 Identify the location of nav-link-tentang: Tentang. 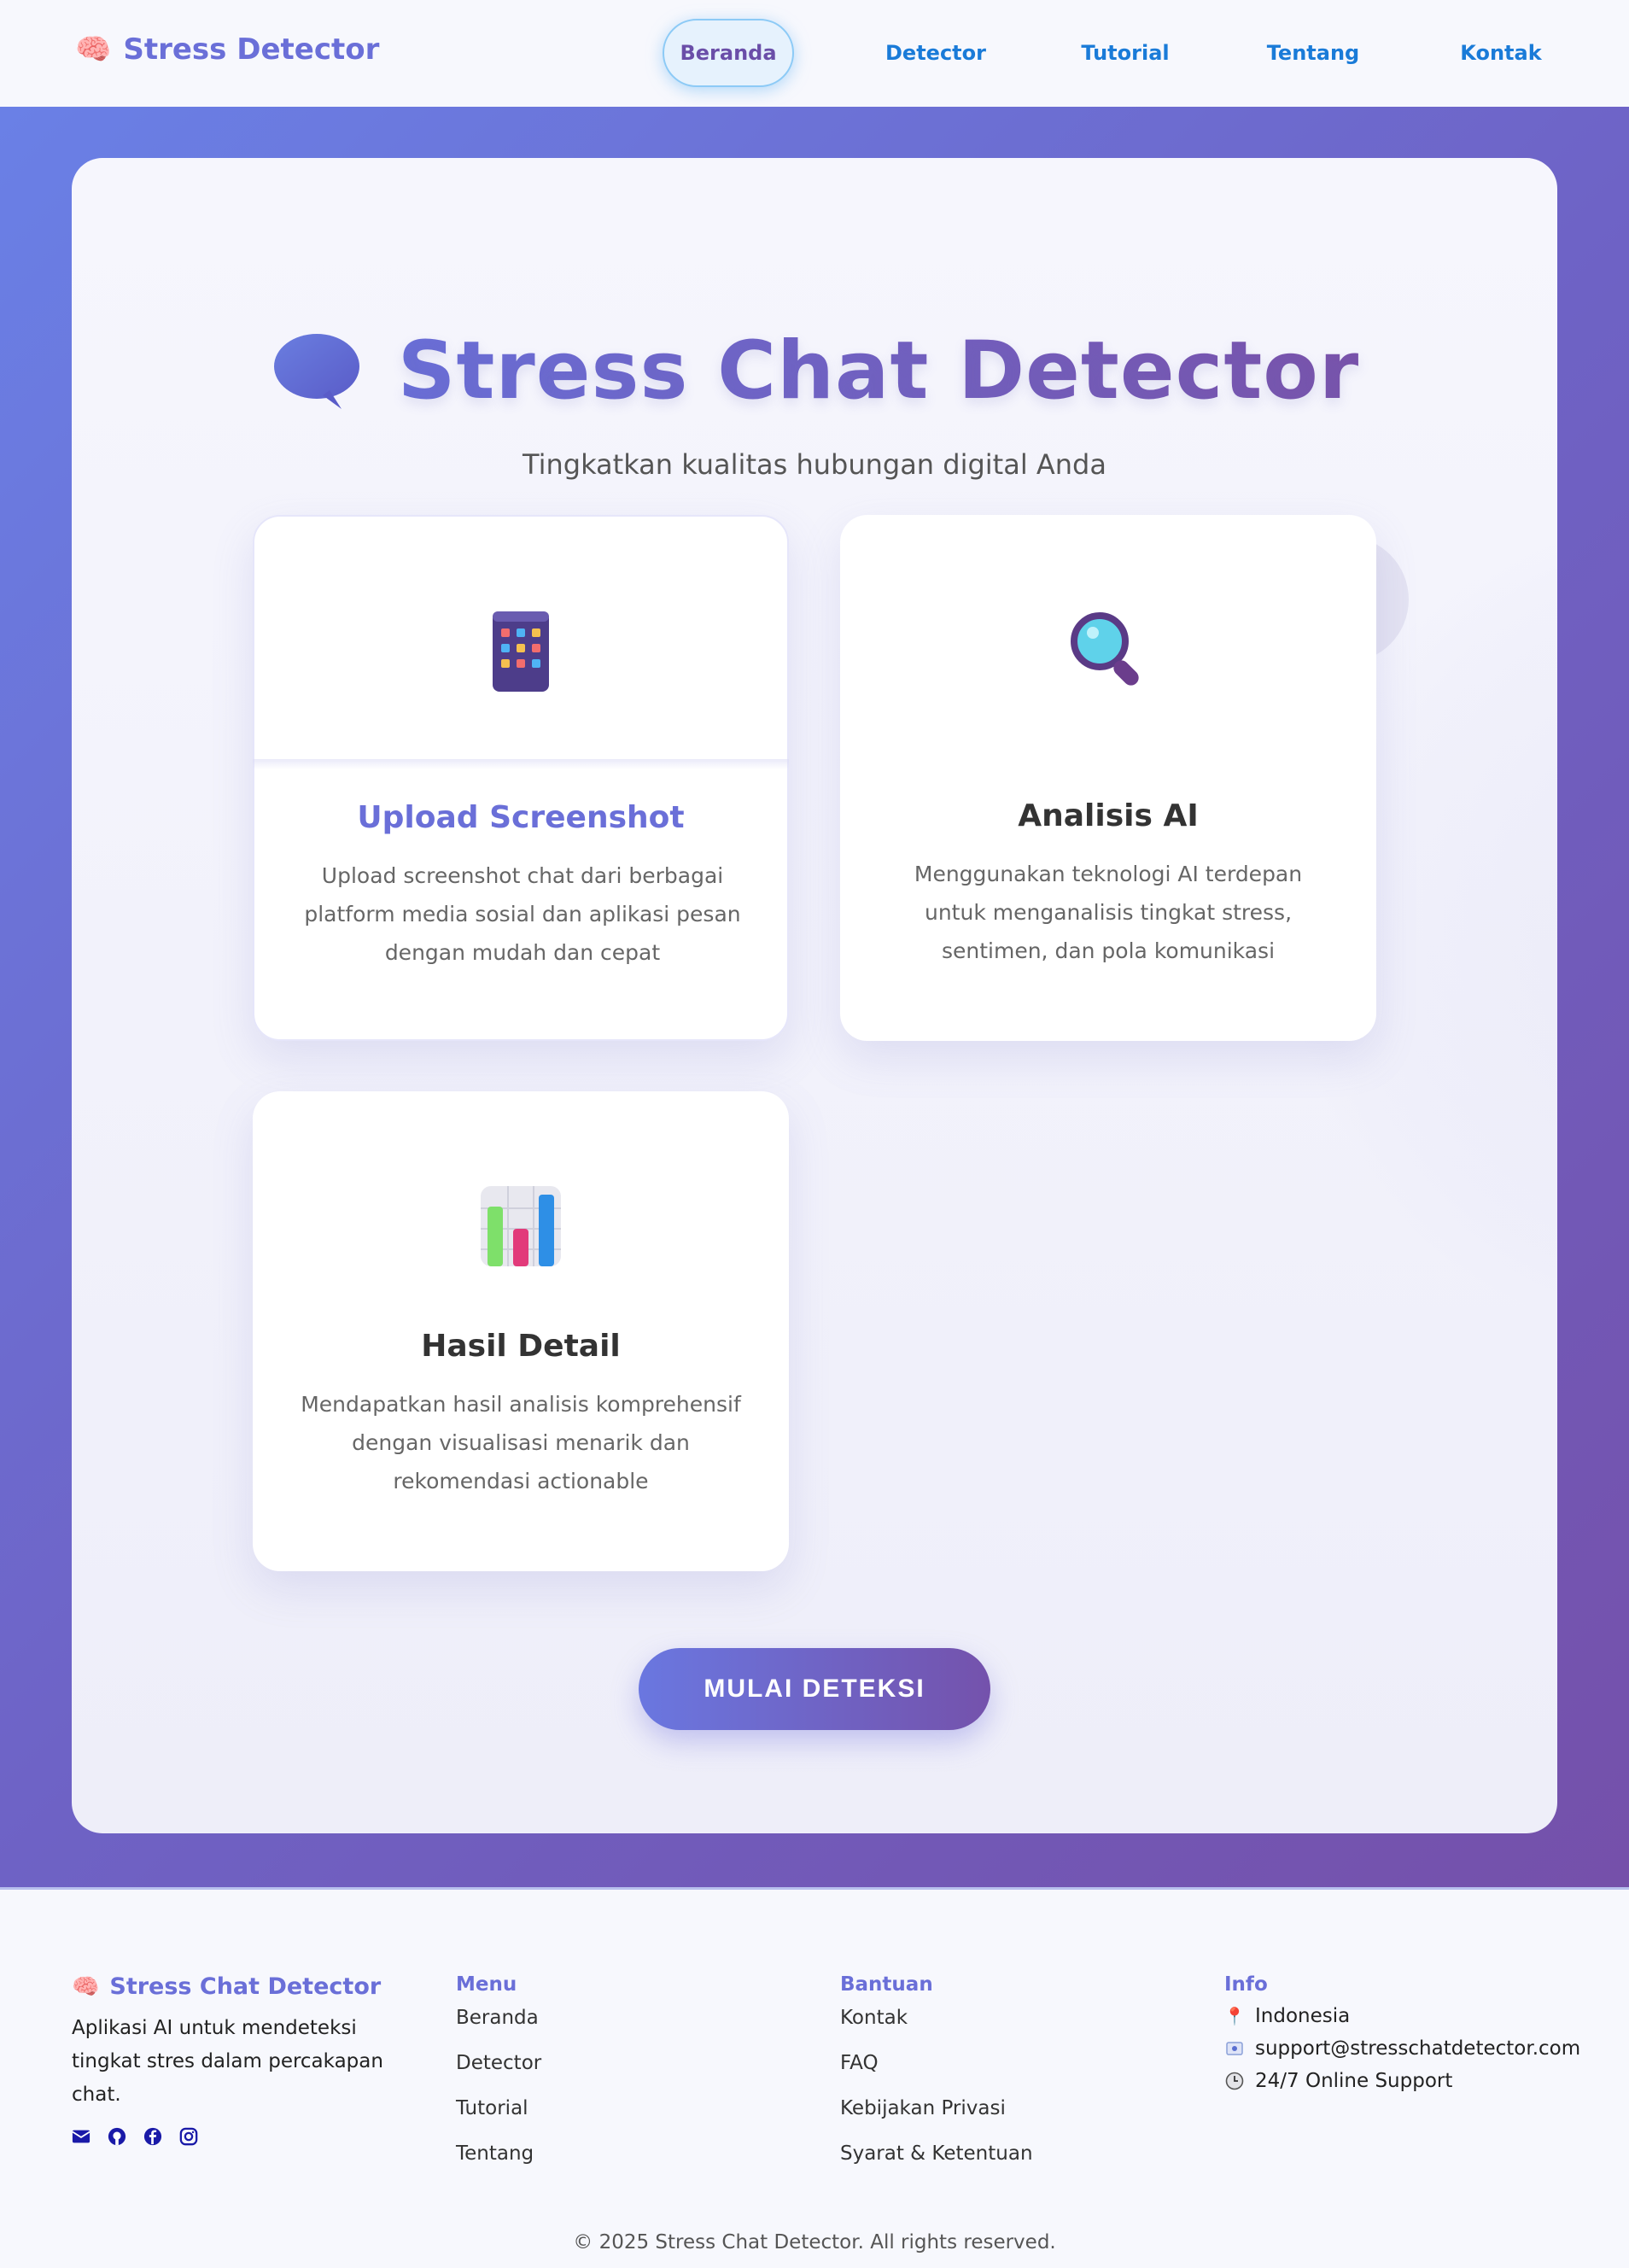
(1313, 53).